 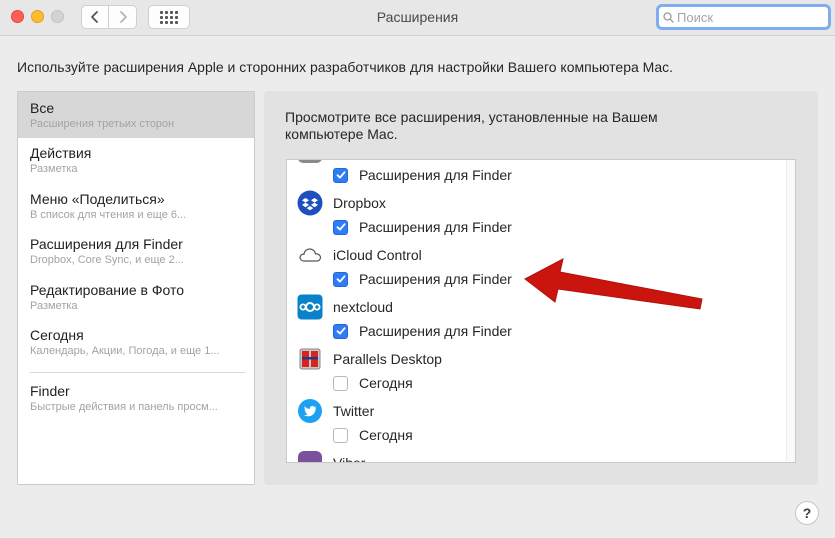 I want to click on dropbox-icon, so click(x=310, y=203).